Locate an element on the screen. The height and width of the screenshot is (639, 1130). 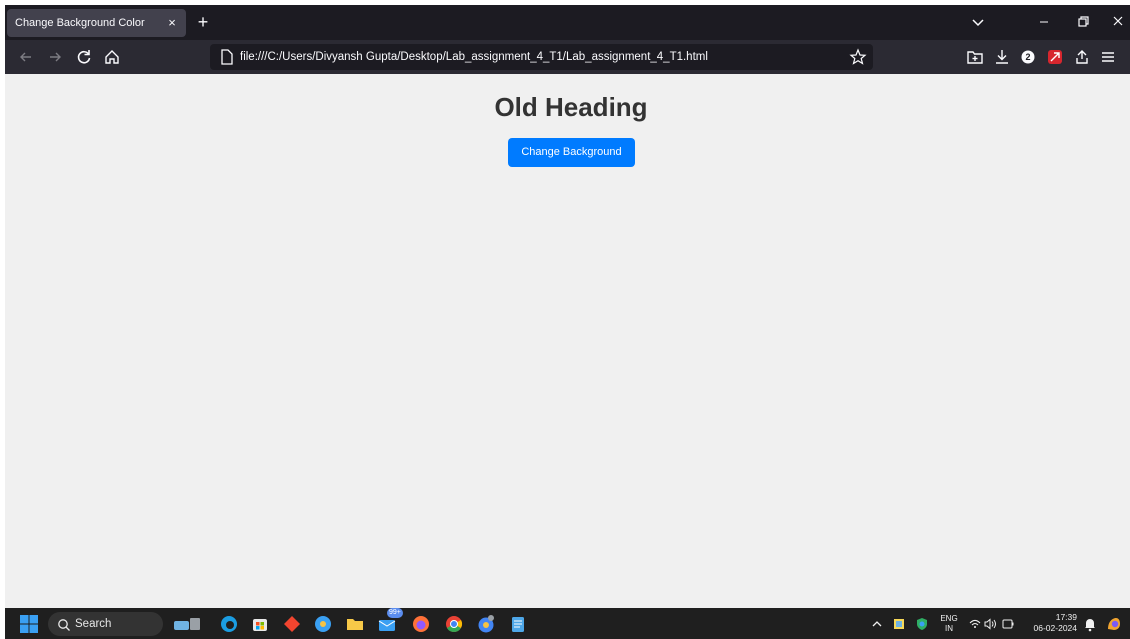
search-icon is located at coordinates (64, 624).